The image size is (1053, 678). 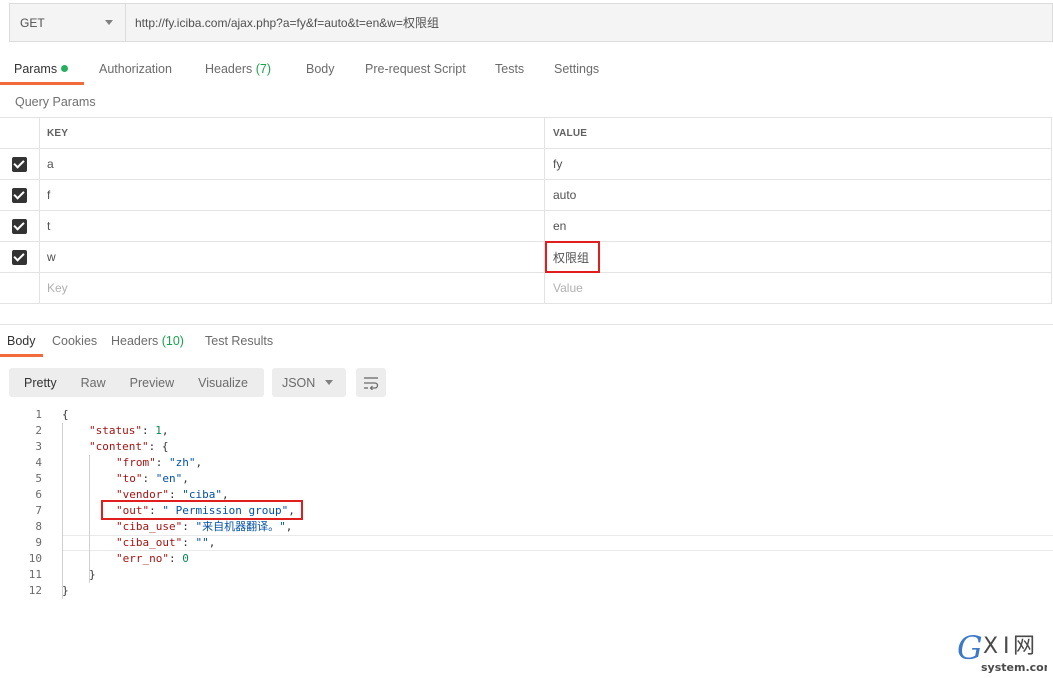 What do you see at coordinates (526, 324) in the screenshot?
I see `section-divider` at bounding box center [526, 324].